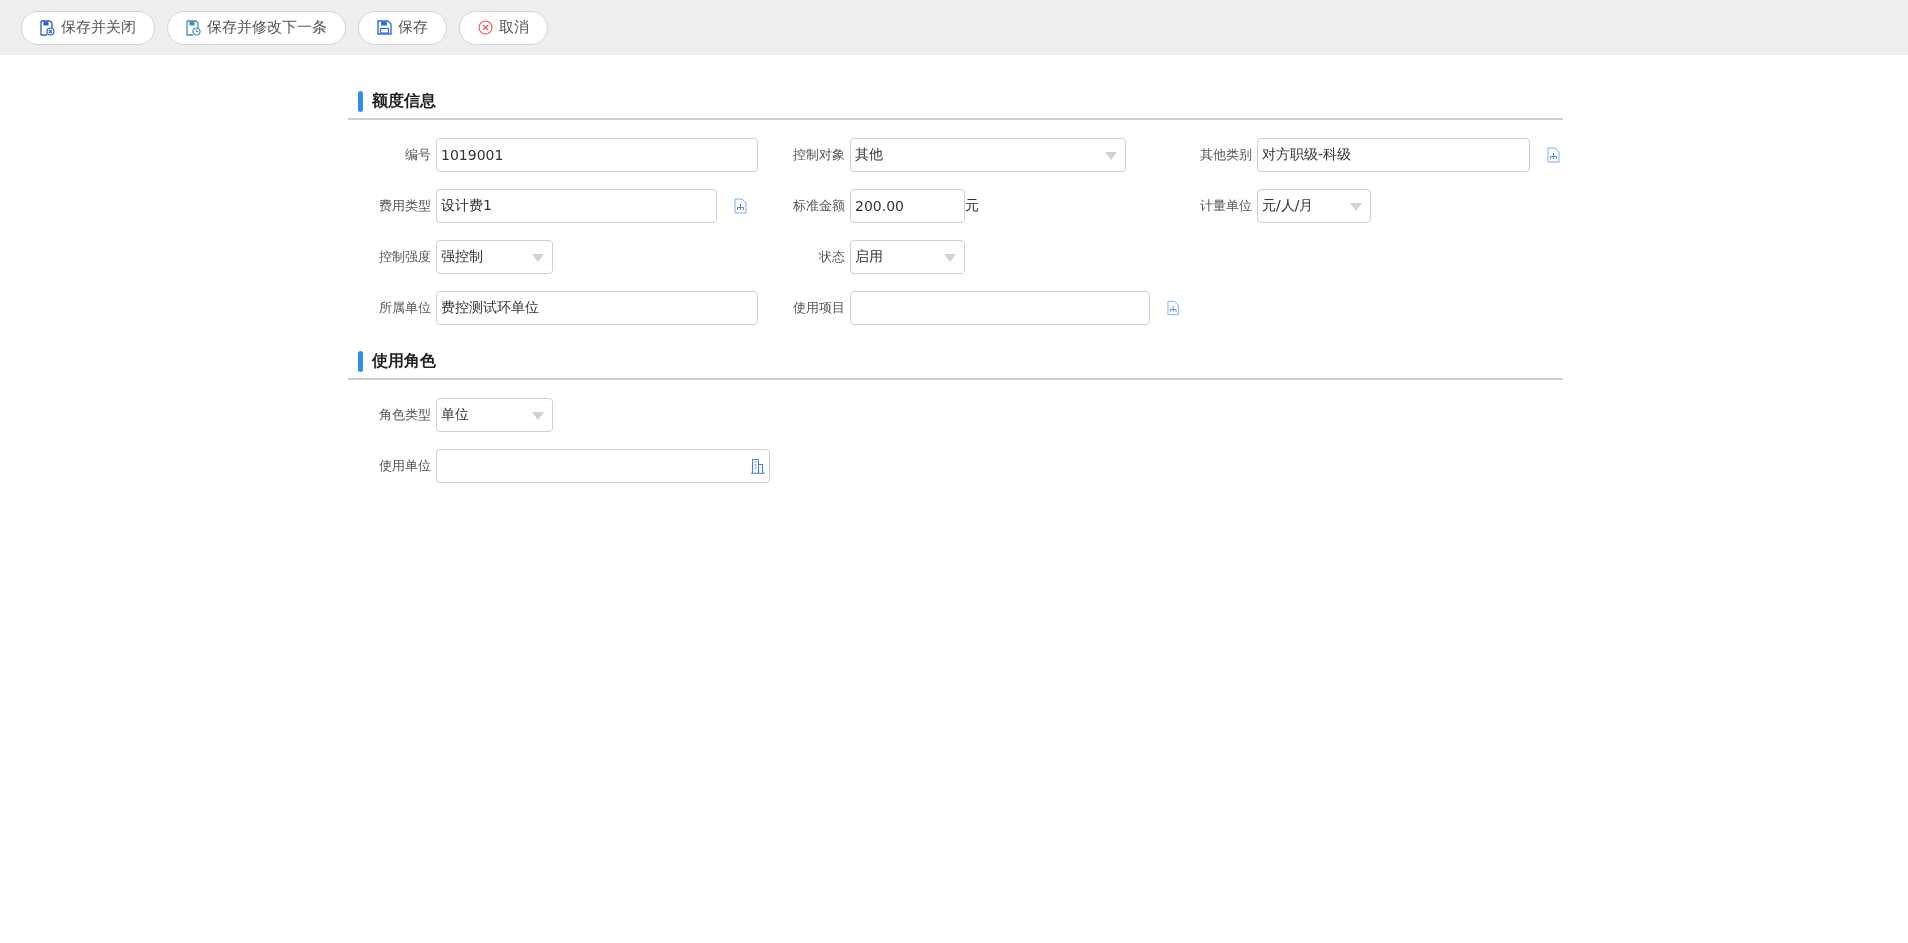  What do you see at coordinates (1314, 206) in the screenshot?
I see `dropdown-field: 元/人/月` at bounding box center [1314, 206].